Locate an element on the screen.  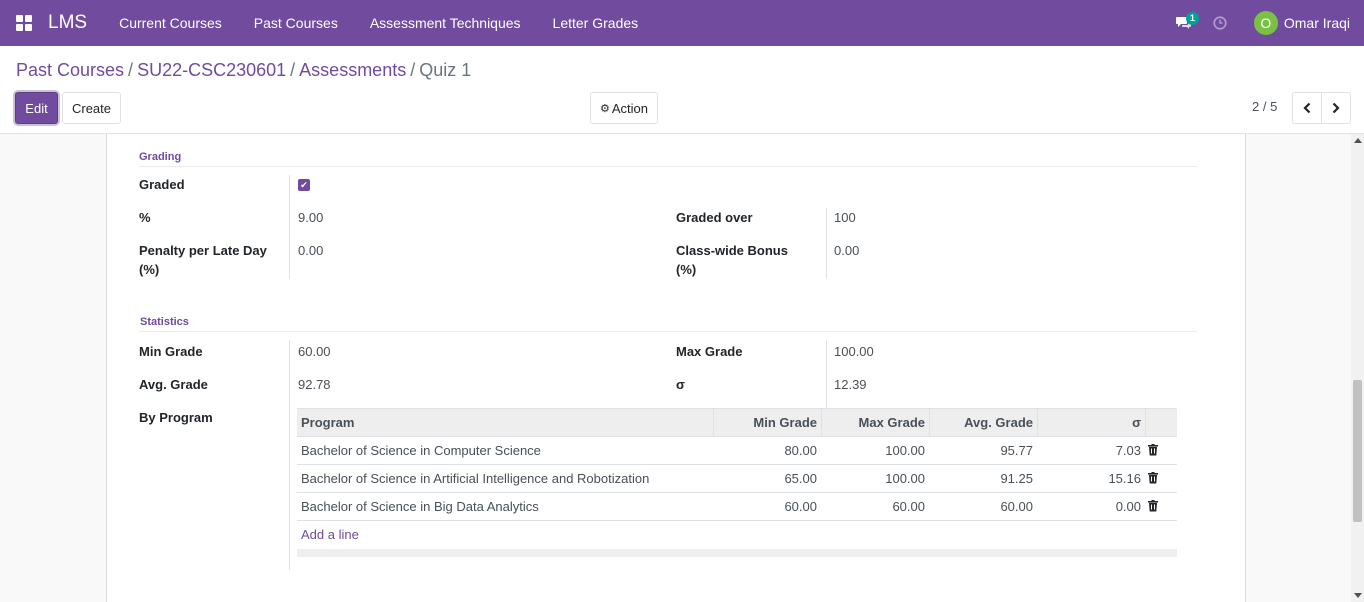
bonus-label: Class-wide Bonus (%) is located at coordinates (732, 260).